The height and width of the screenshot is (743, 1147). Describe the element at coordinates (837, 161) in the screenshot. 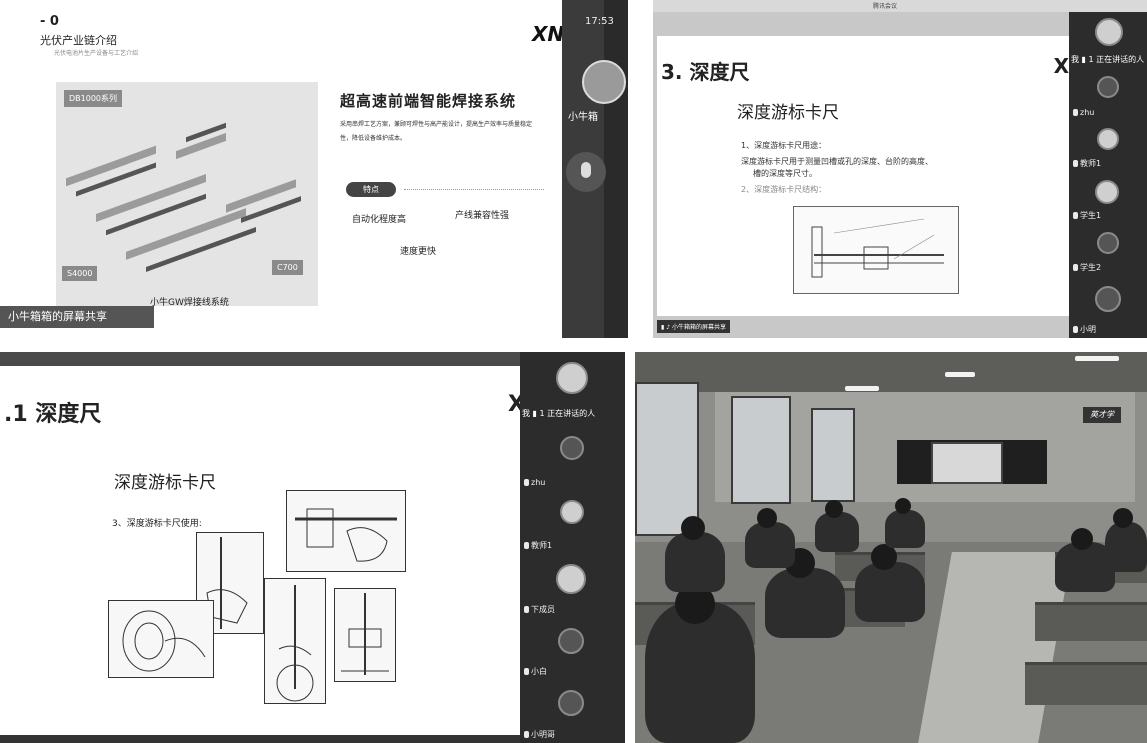

I see `slide-text-line: 深度游标卡尺用于测量凹槽或孔的深度、台阶的高度、` at that location.